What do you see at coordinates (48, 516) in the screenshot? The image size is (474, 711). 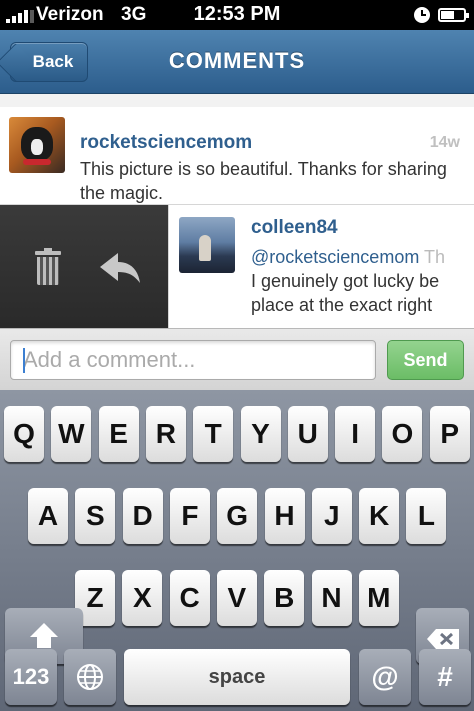 I see `key-a: A` at bounding box center [48, 516].